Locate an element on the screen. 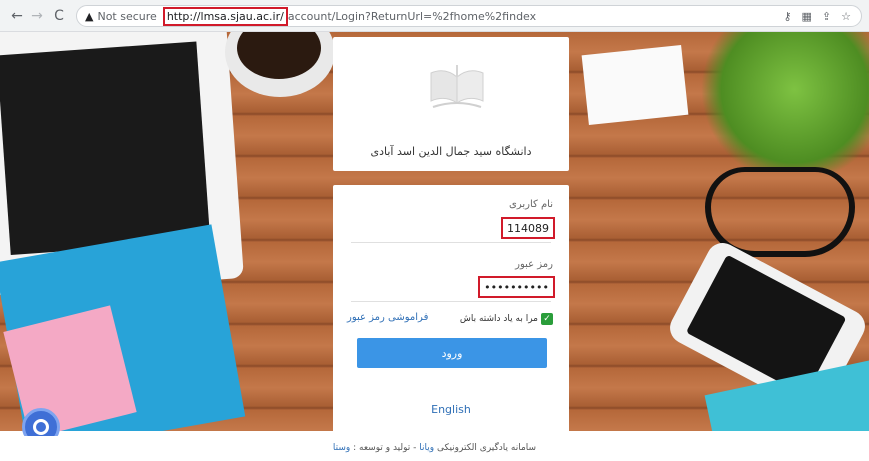  white-card-decoration is located at coordinates (635, 85).